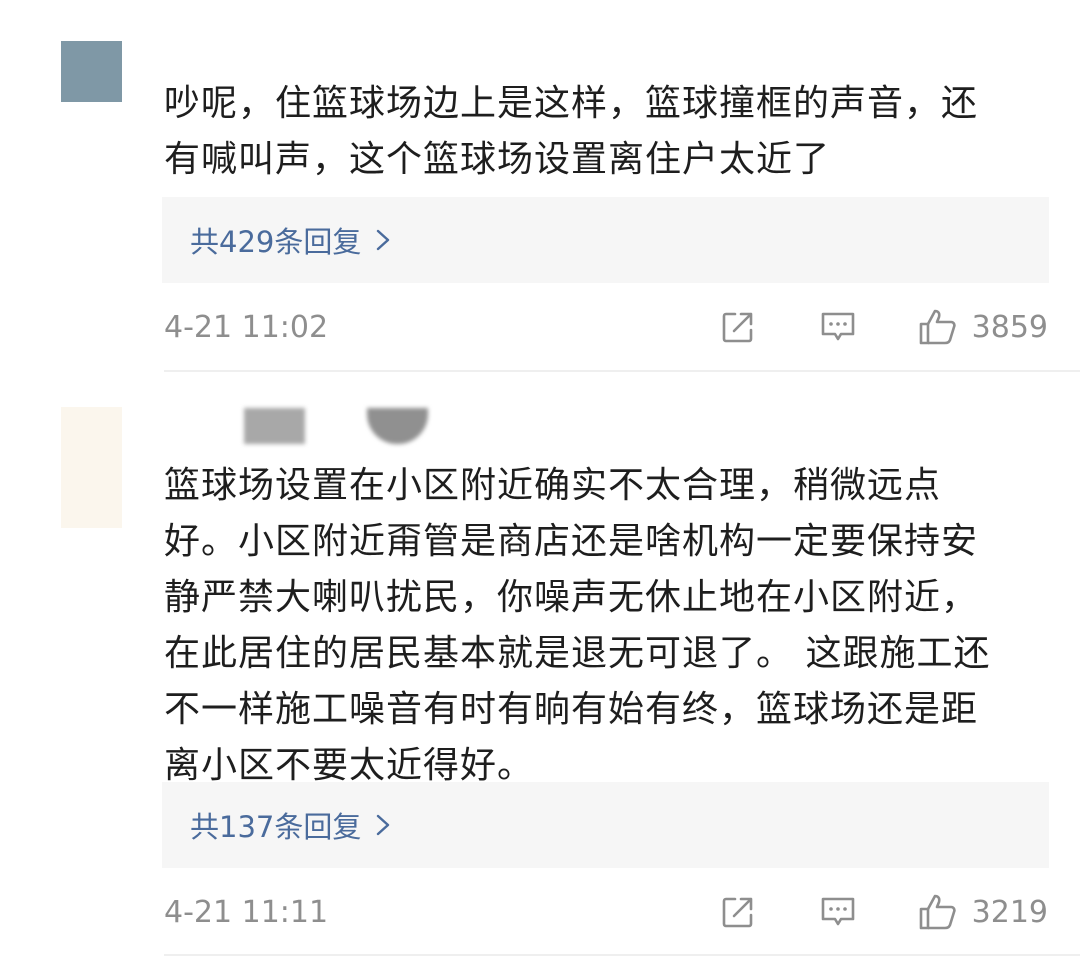 The image size is (1080, 957). I want to click on timestamp: 4-21 11:11, so click(246, 912).